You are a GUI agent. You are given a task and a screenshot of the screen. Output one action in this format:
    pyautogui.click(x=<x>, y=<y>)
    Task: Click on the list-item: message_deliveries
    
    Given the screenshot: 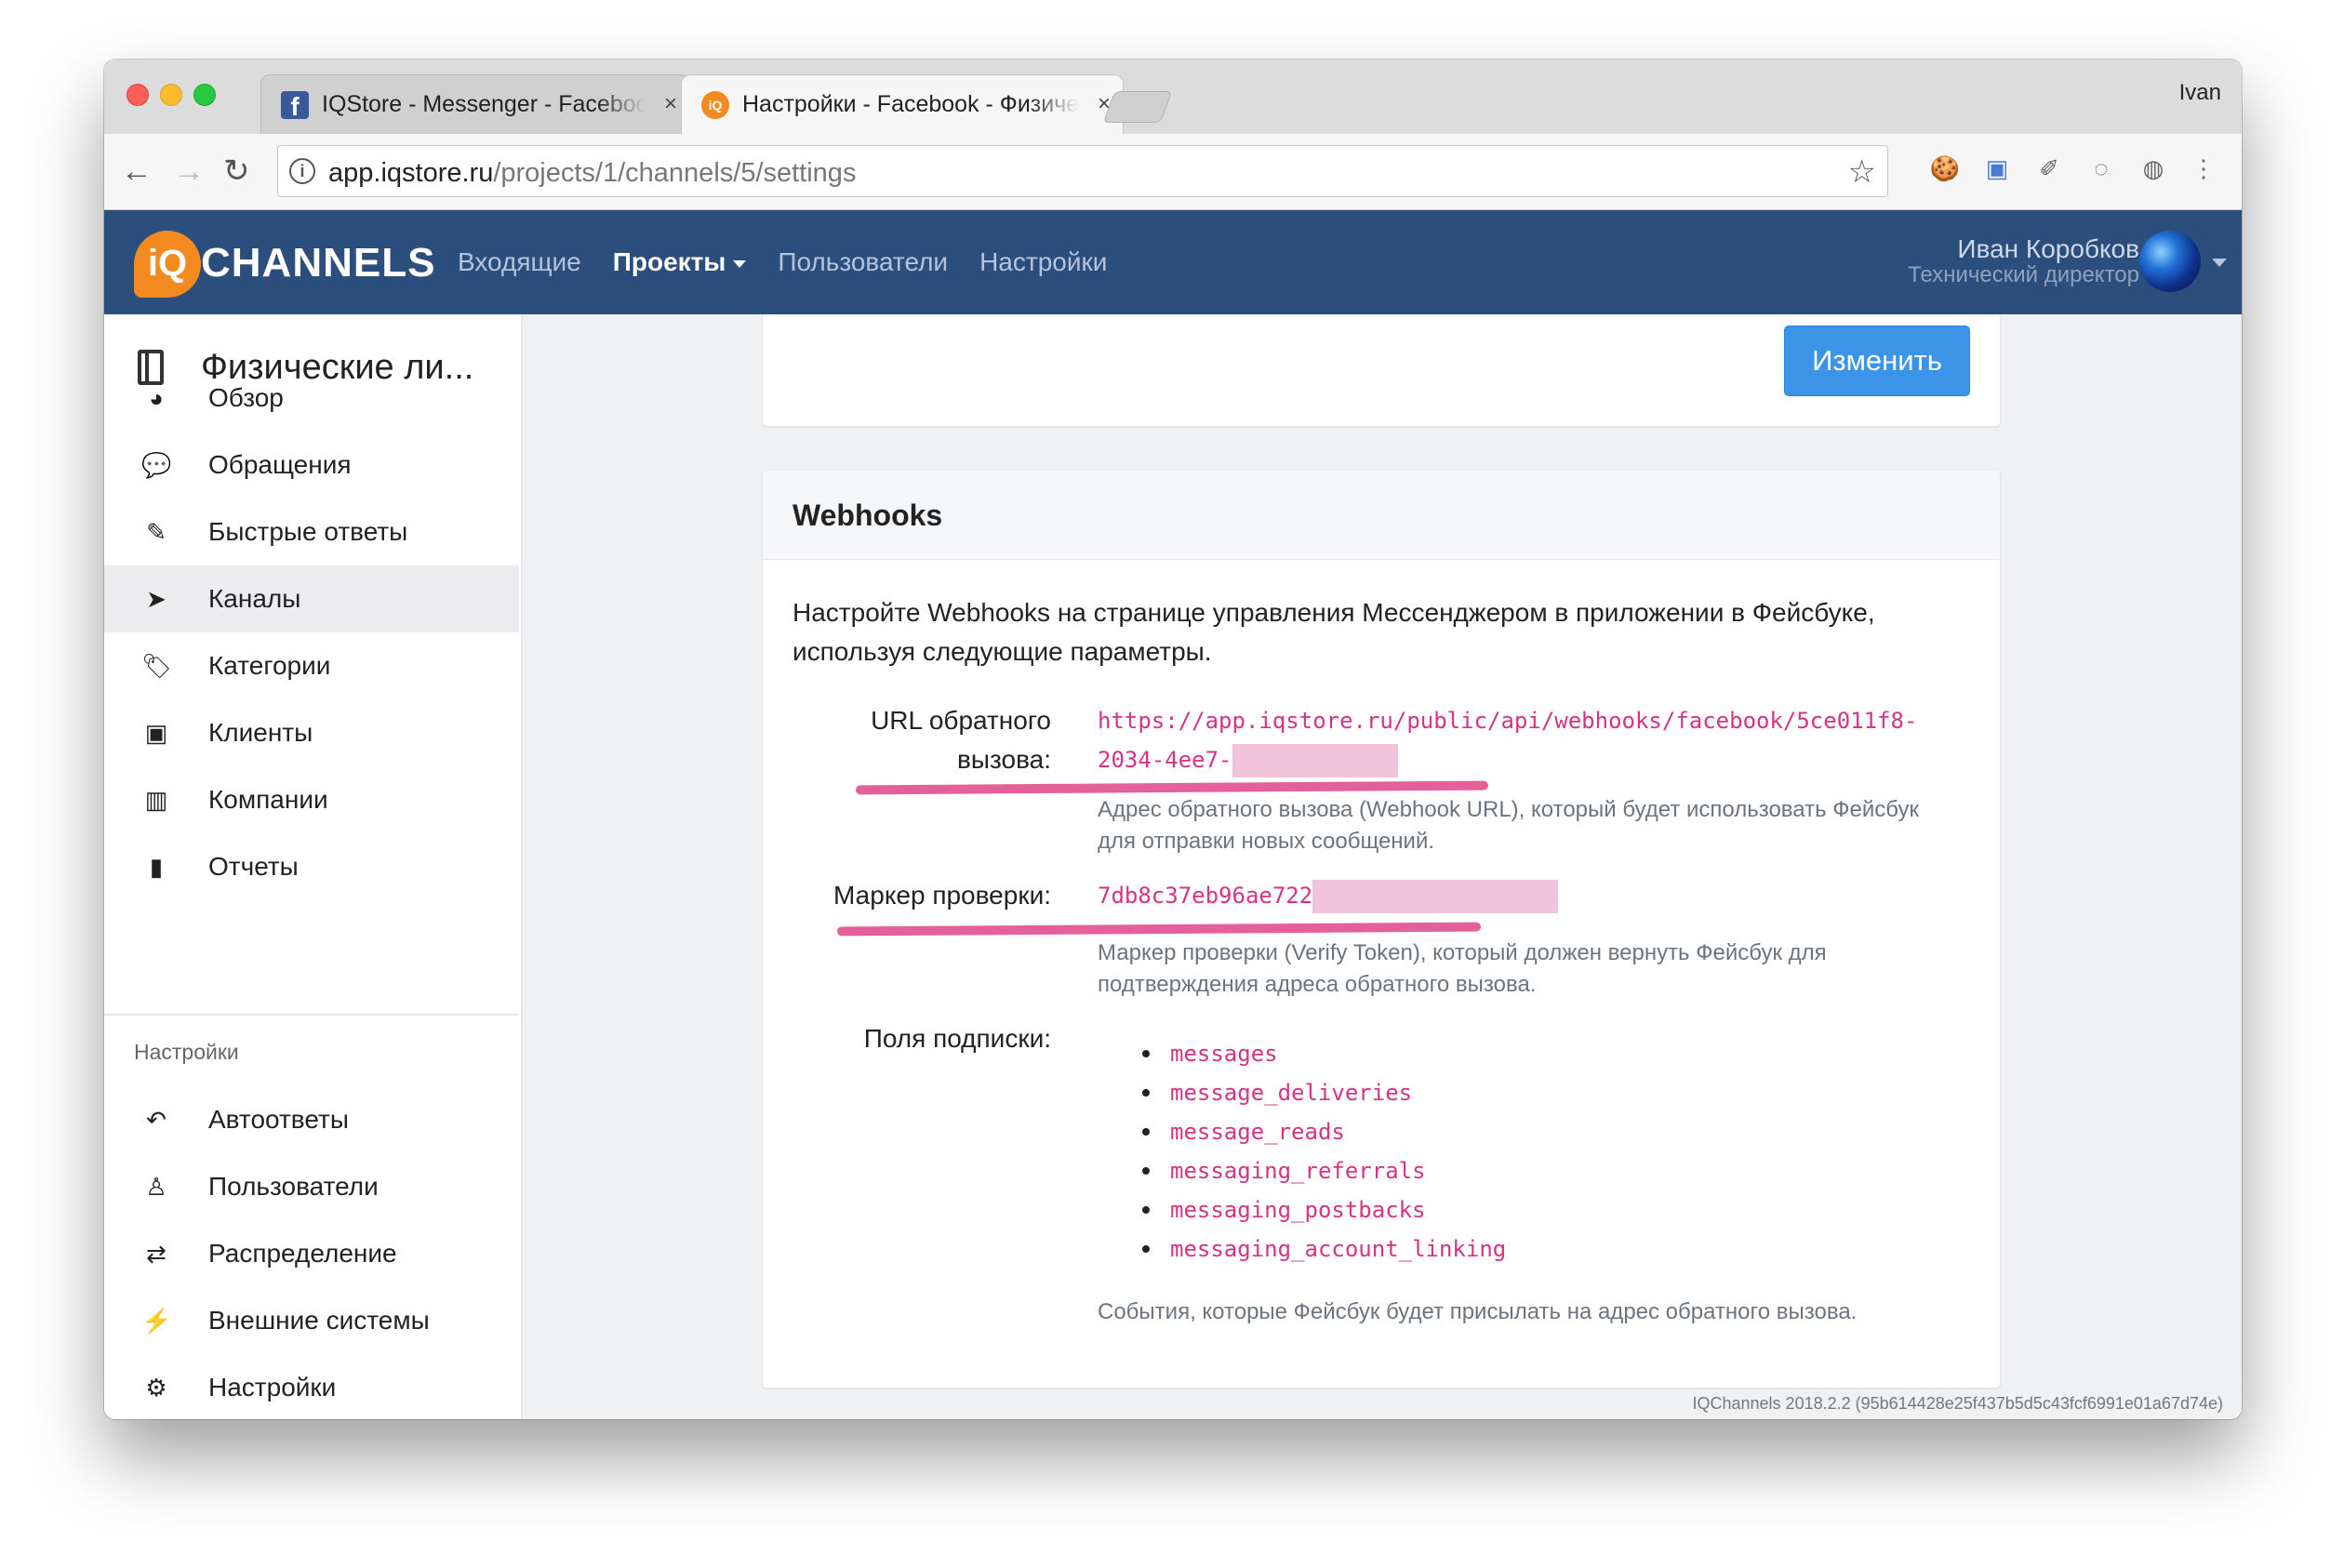 What is the action you would take?
    pyautogui.click(x=1302, y=1092)
    